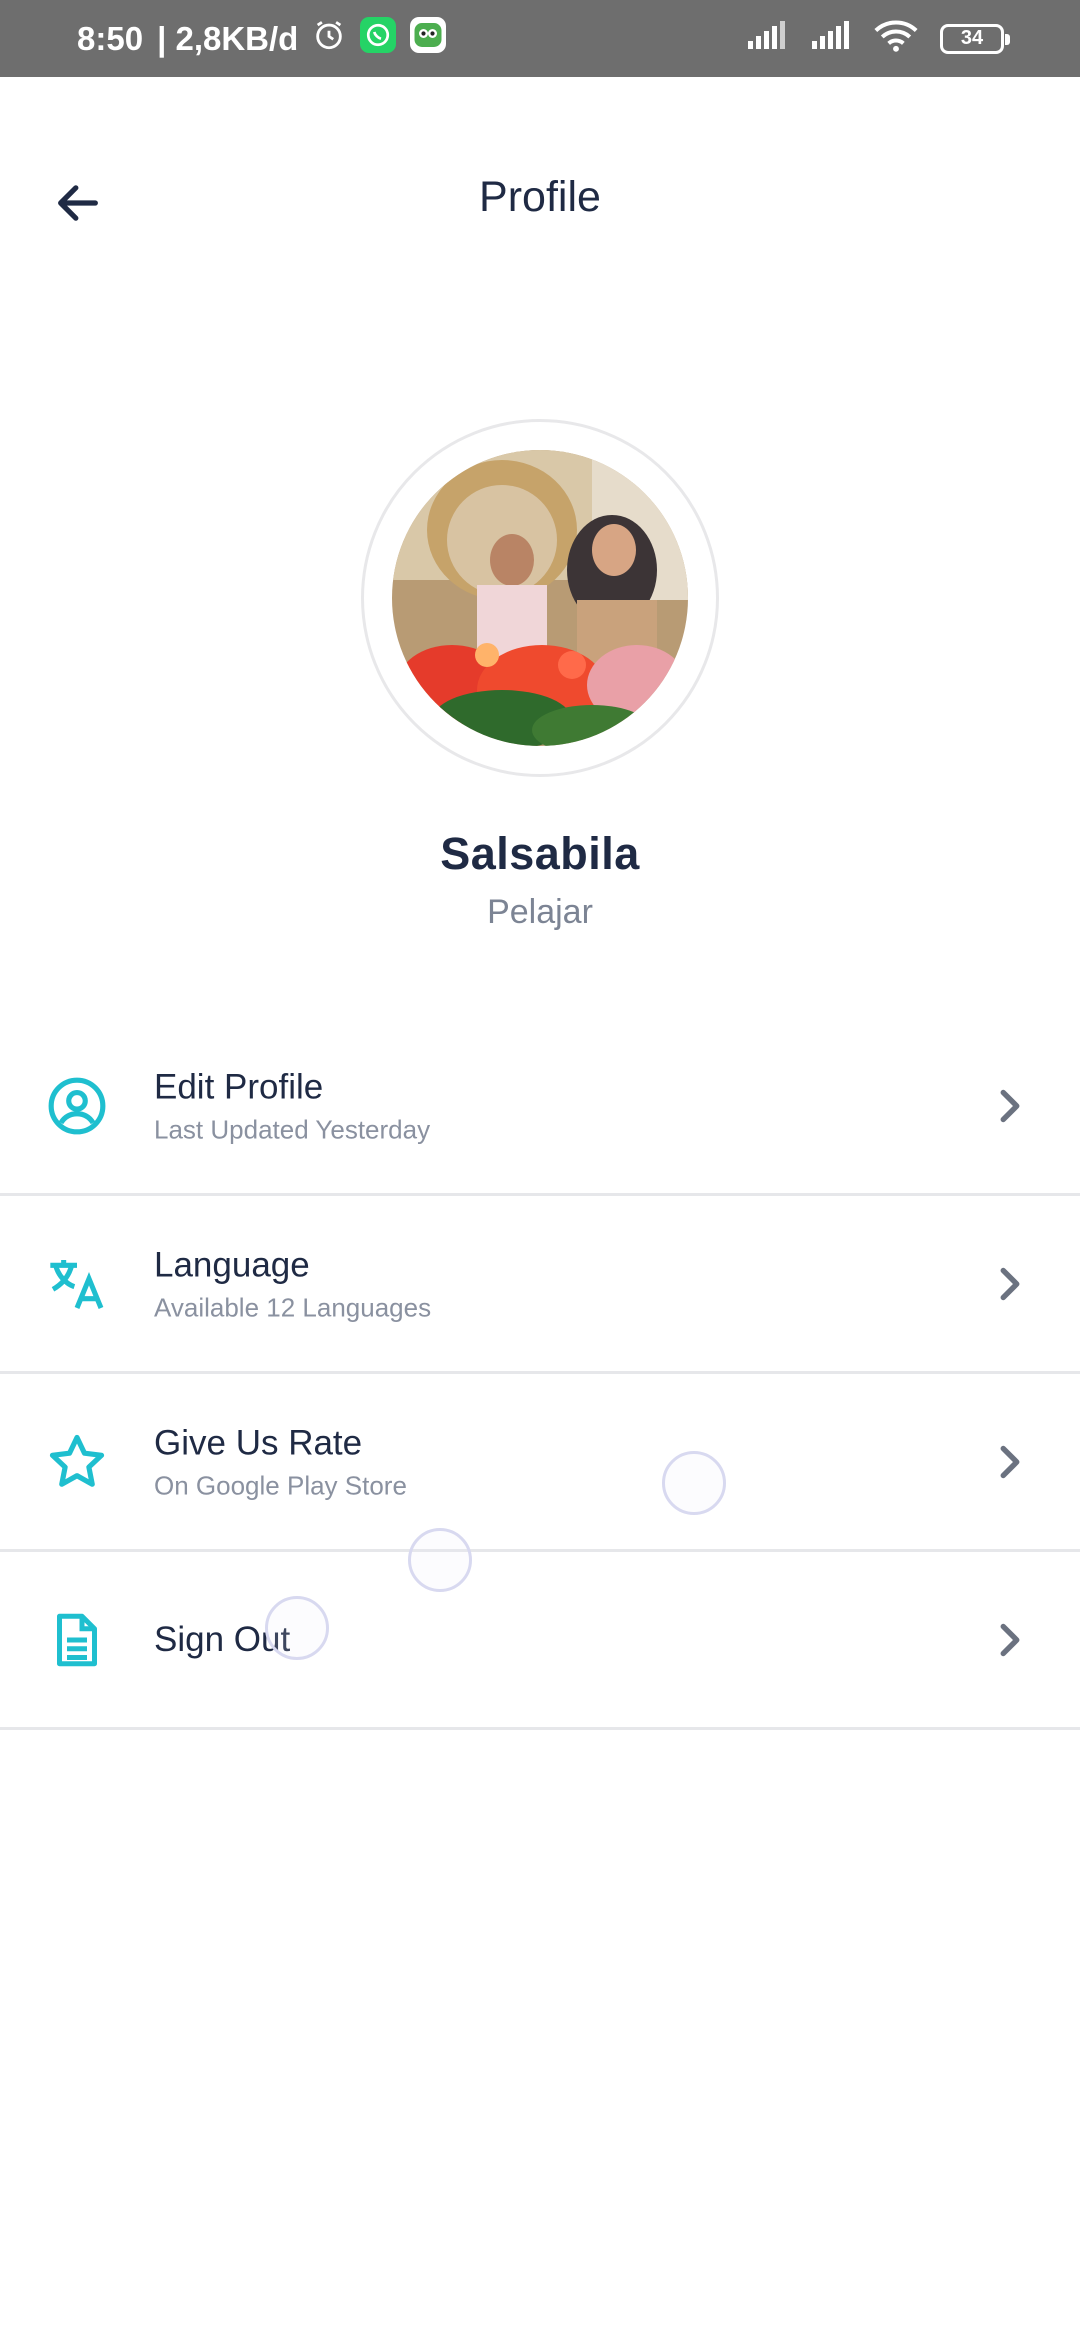  Describe the element at coordinates (428, 38) in the screenshot. I see `app-notification-icon` at that location.